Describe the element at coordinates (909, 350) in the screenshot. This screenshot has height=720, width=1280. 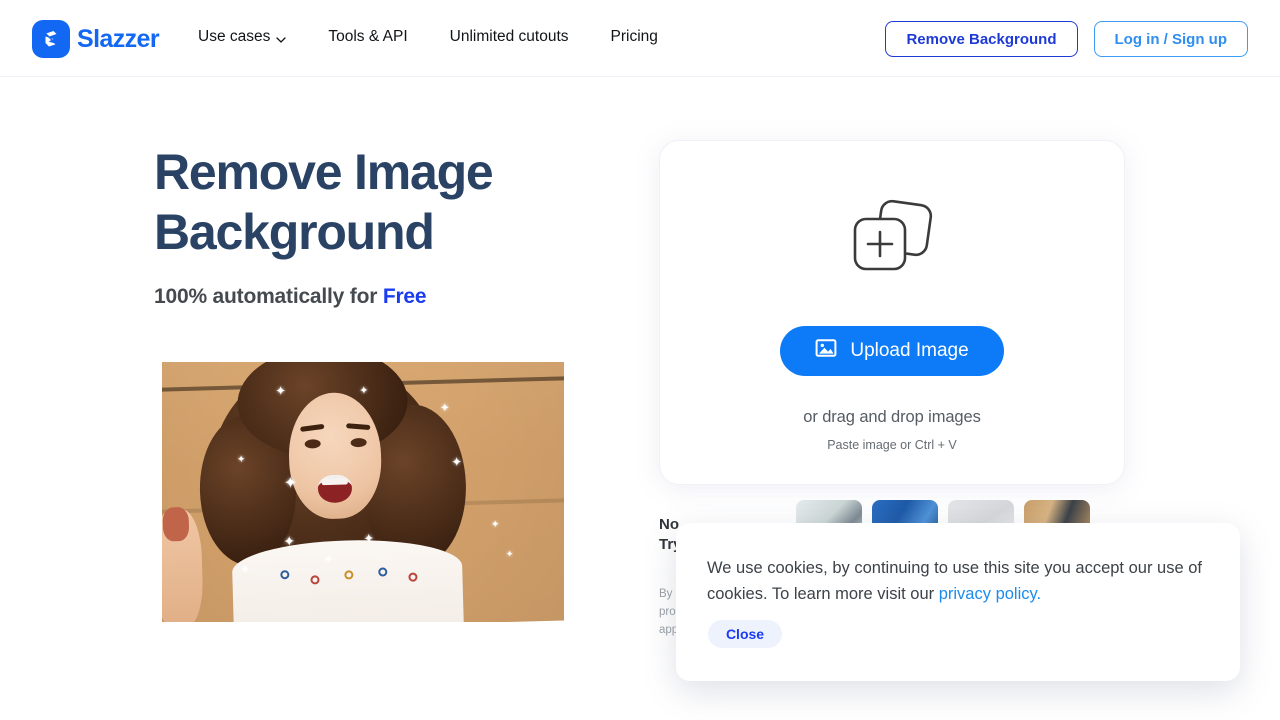
I see `upload-image-label: Upload Image` at that location.